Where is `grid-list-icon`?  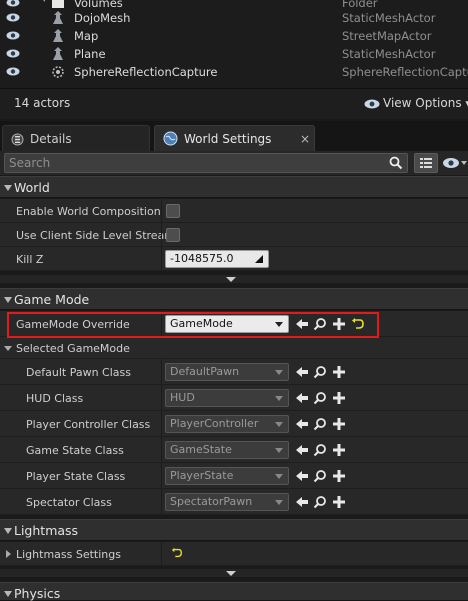
grid-list-icon is located at coordinates (426, 163).